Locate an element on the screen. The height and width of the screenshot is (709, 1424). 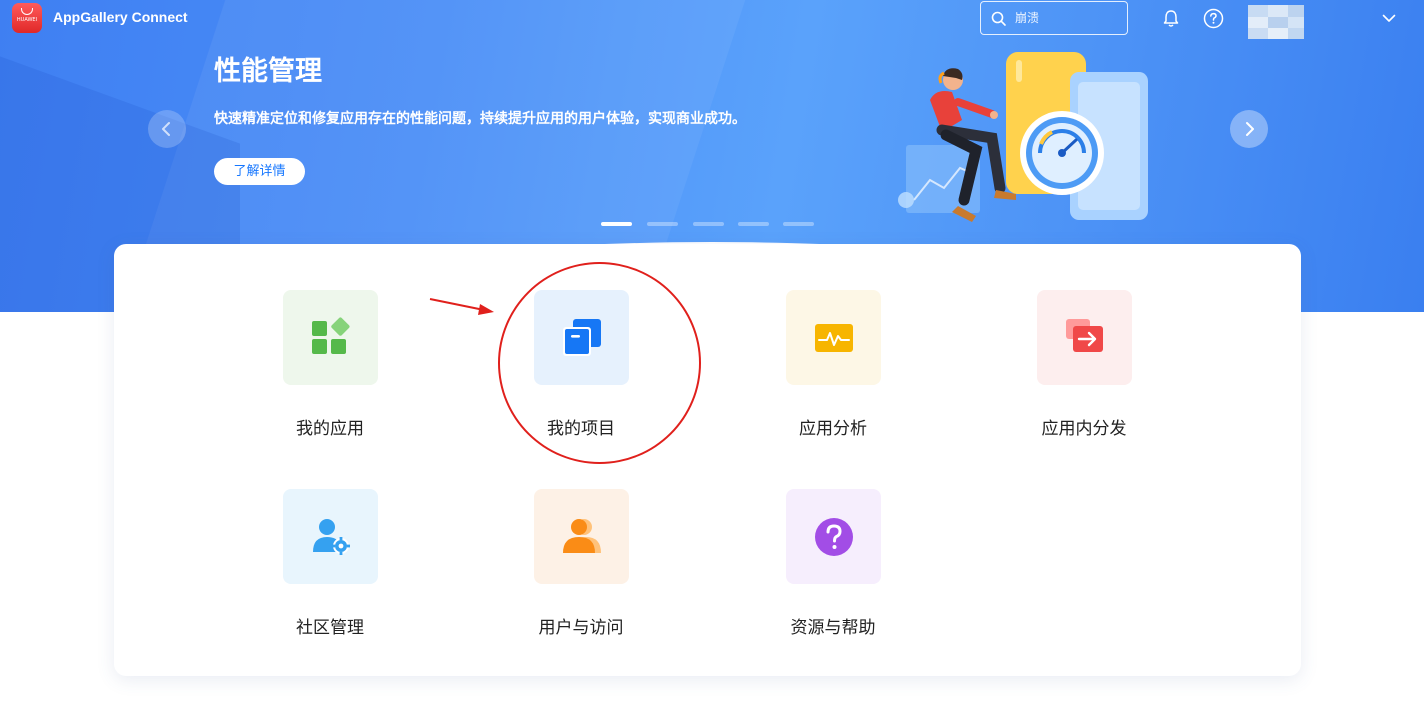
analytics-pulse-icon is located at coordinates (834, 338).